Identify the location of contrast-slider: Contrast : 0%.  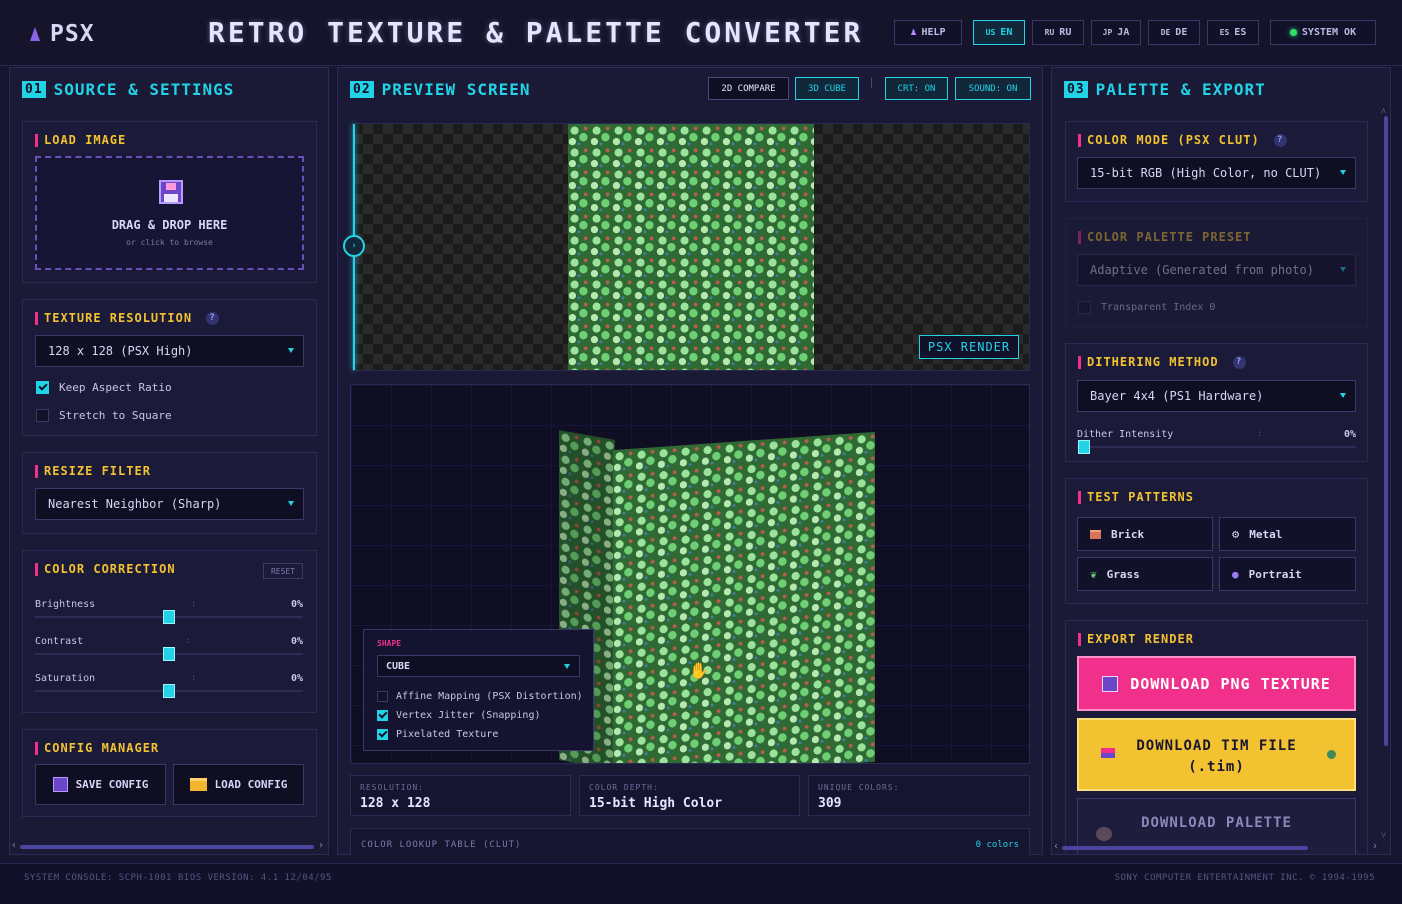
(169, 651).